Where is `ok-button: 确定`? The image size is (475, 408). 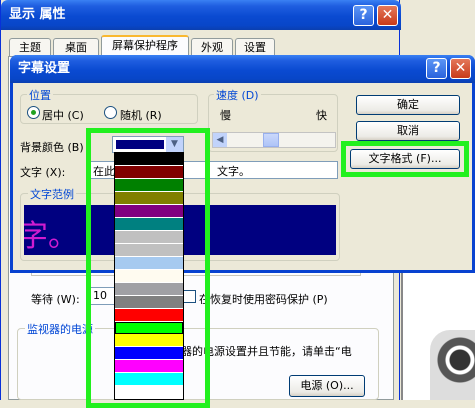
ok-button: 确定 is located at coordinates (408, 105).